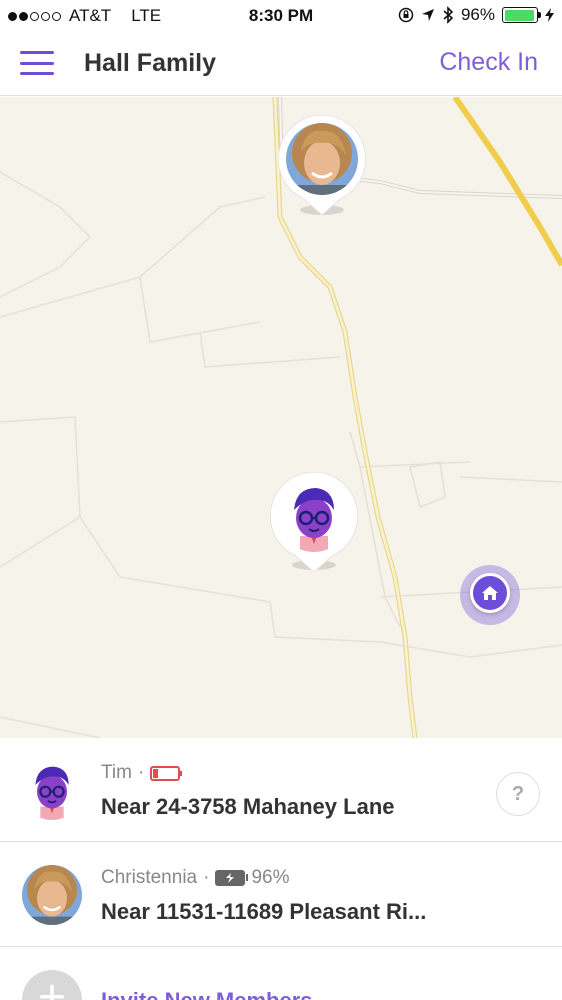  I want to click on battery-low-icon, so click(166, 773).